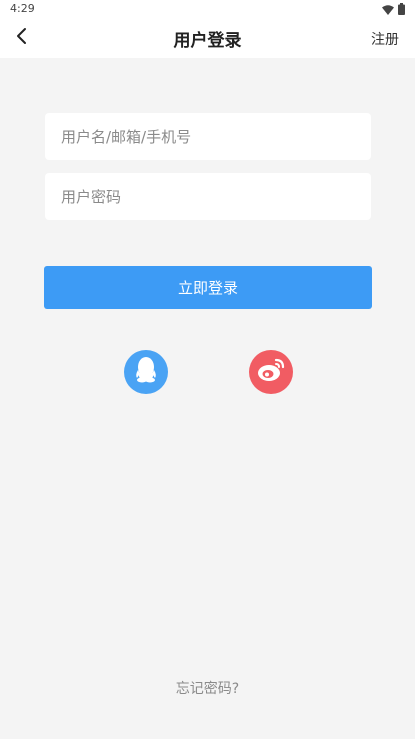  I want to click on forgot-password-link: 忘记密码?, so click(207, 688).